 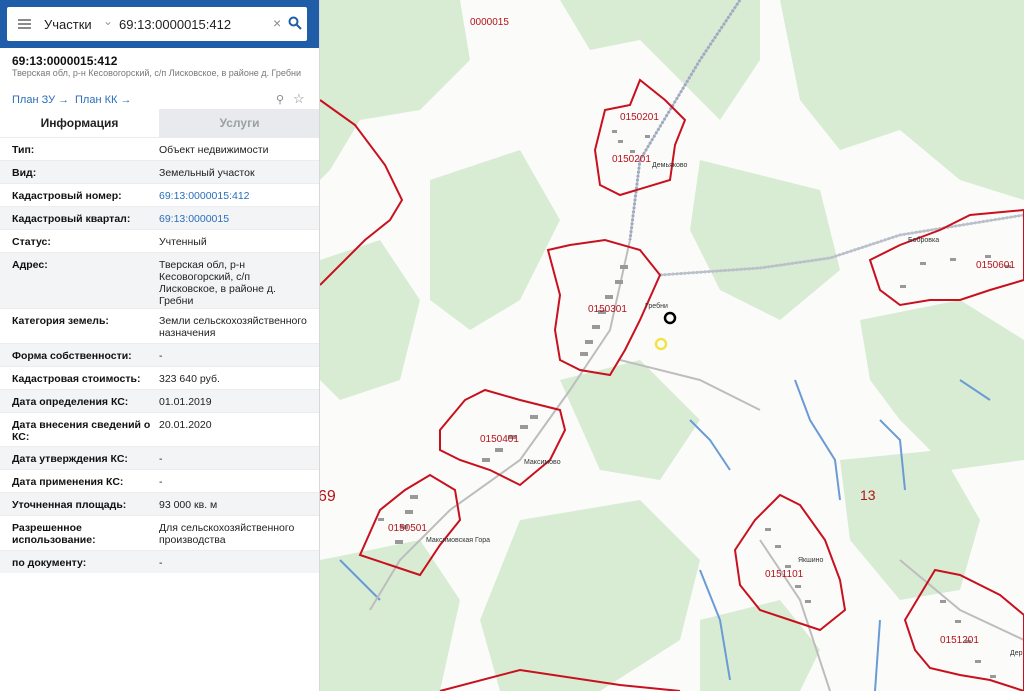 I want to click on tabs: Информация Услуги, so click(x=159, y=123).